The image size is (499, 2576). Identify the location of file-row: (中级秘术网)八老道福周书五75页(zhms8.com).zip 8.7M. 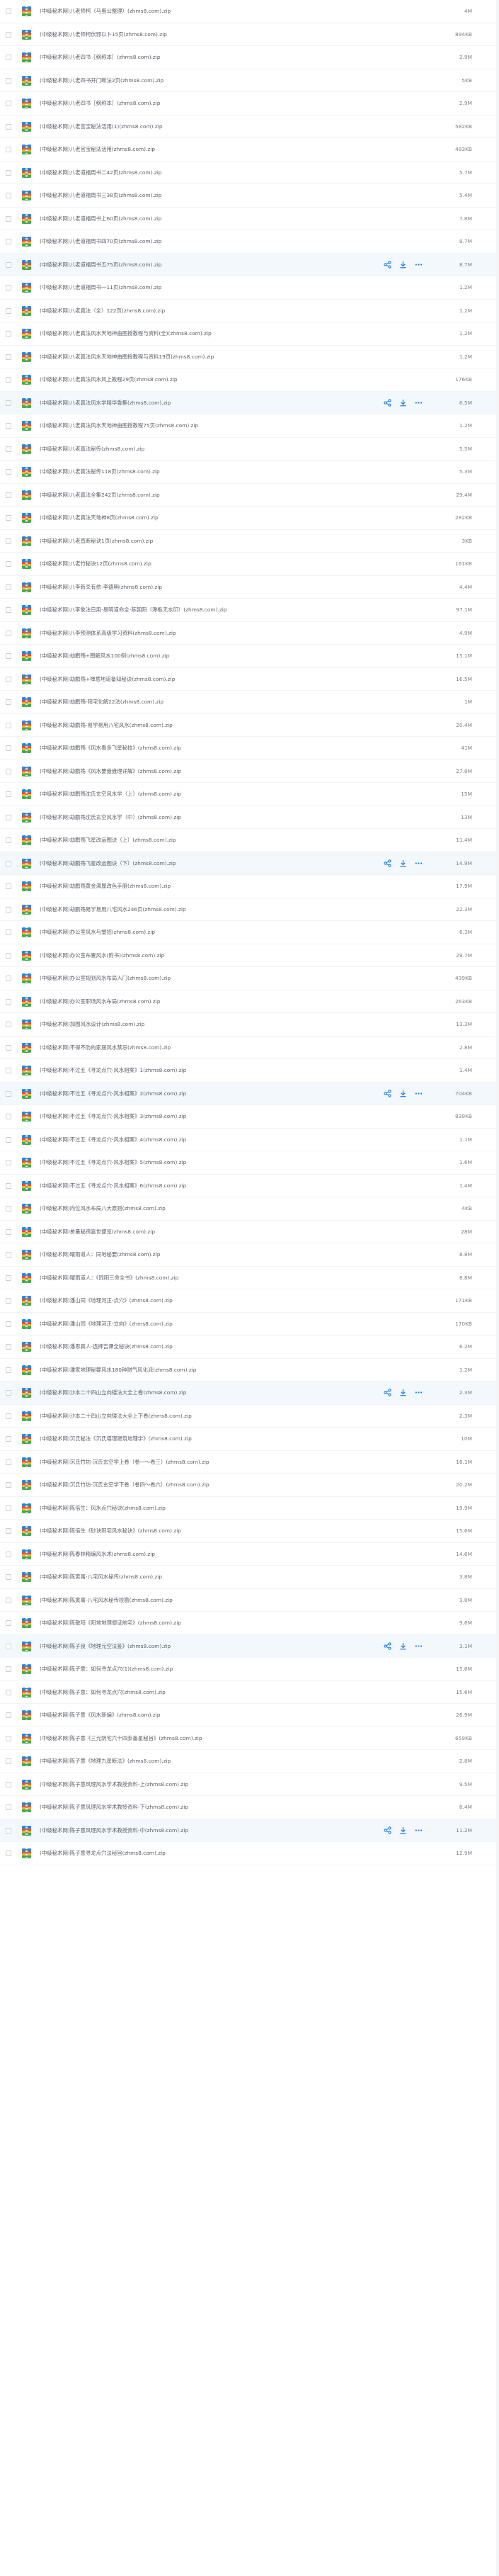
(249, 264).